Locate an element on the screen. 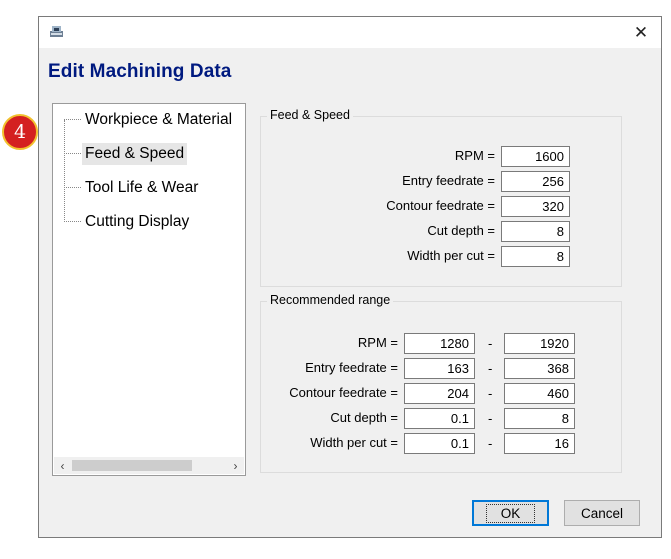  rec-contour-feedrate-min-field: 204 is located at coordinates (439, 393).